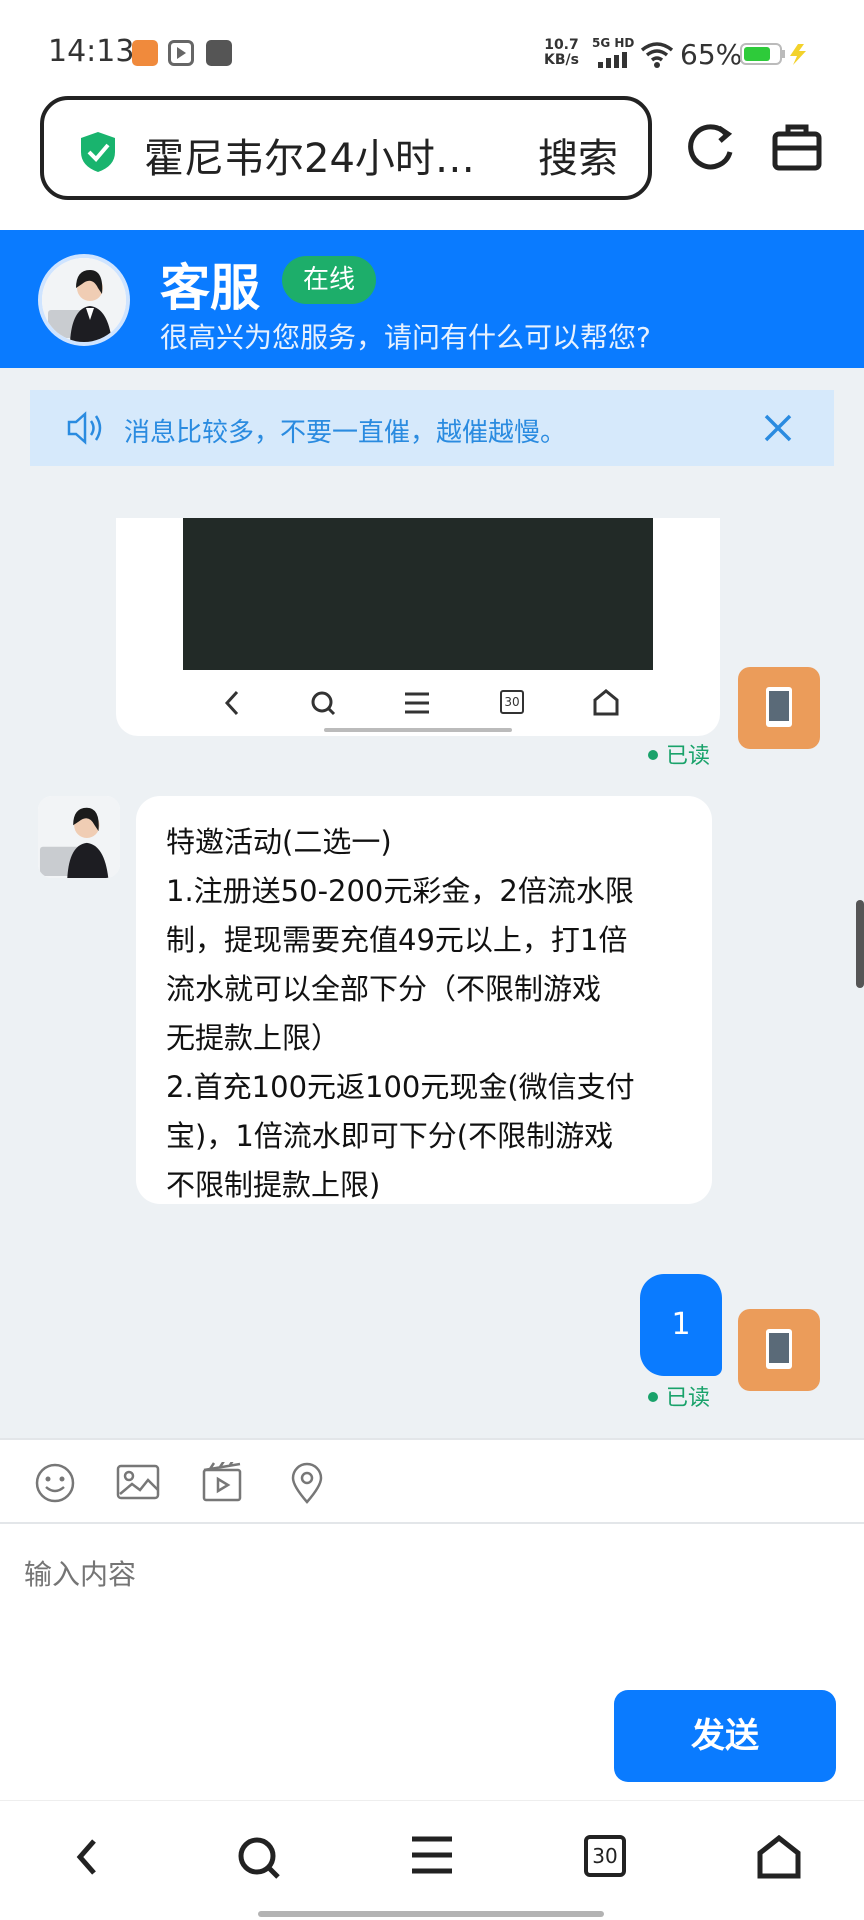  I want to click on image-message: 30, so click(418, 627).